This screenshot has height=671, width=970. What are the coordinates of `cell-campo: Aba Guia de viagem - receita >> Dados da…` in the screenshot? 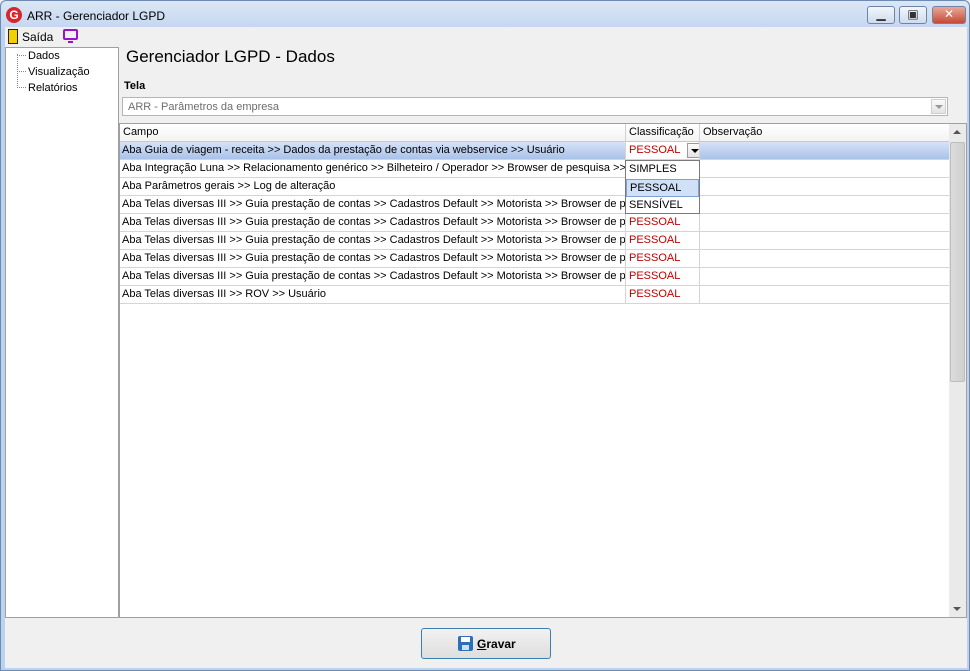 It's located at (373, 150).